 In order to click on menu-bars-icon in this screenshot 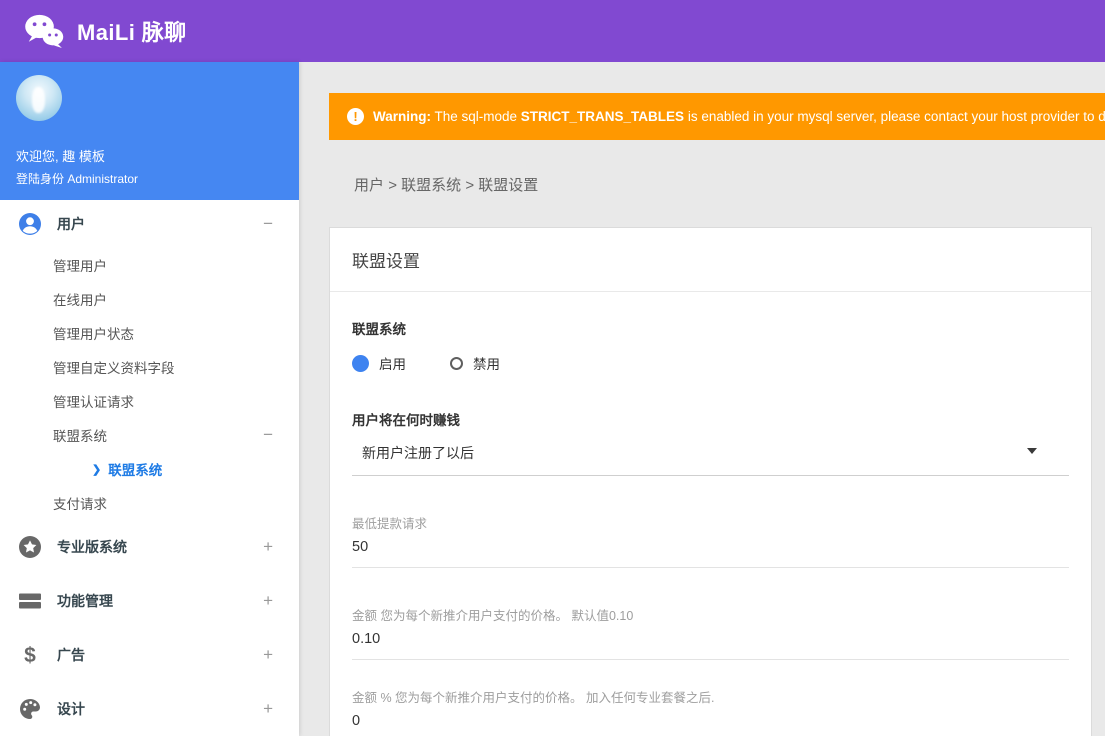, I will do `click(30, 601)`.